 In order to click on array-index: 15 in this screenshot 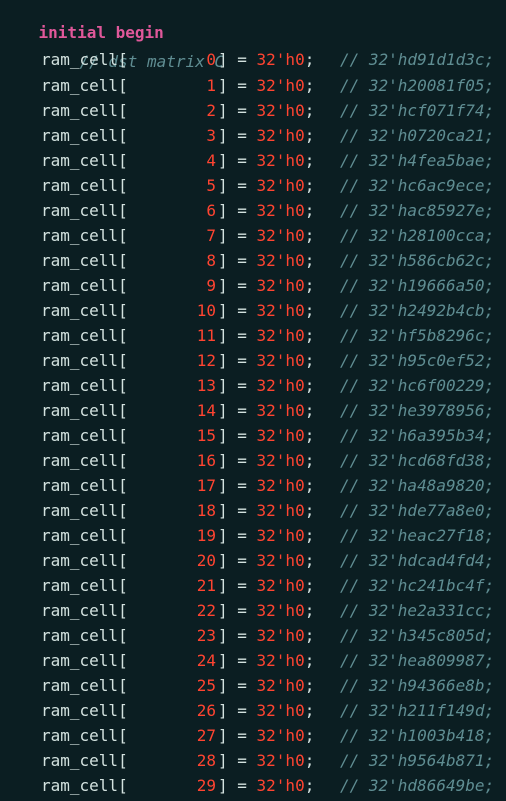, I will do `click(206, 435)`.